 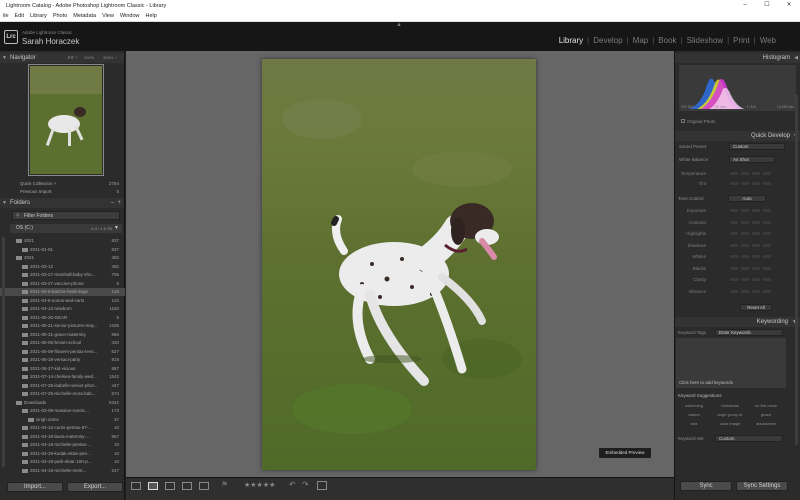 What do you see at coordinates (305, 484) in the screenshot?
I see `rotate-right-icon: ↷` at bounding box center [305, 484].